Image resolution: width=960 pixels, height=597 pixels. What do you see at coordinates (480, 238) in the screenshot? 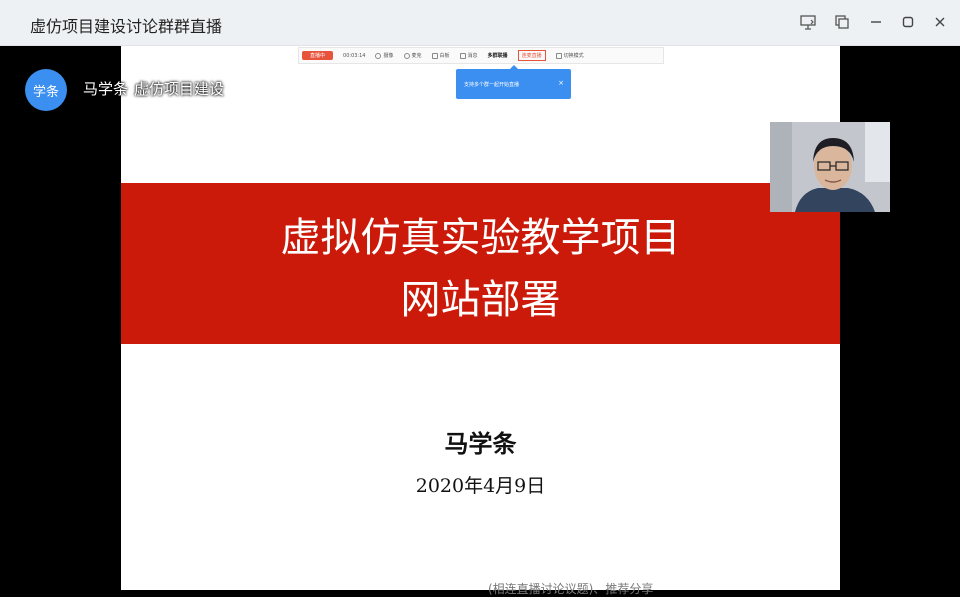
I see `slide-title-line1: 虚拟仿真实验教学项目` at bounding box center [480, 238].